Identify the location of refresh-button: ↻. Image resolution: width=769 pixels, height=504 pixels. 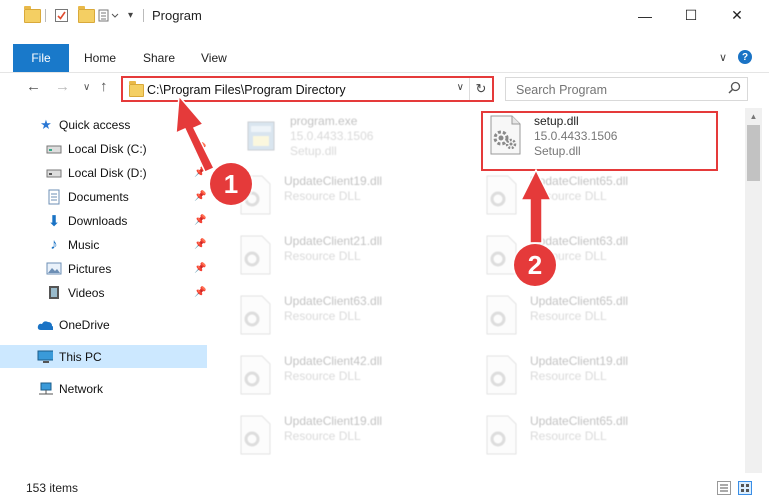
(480, 89).